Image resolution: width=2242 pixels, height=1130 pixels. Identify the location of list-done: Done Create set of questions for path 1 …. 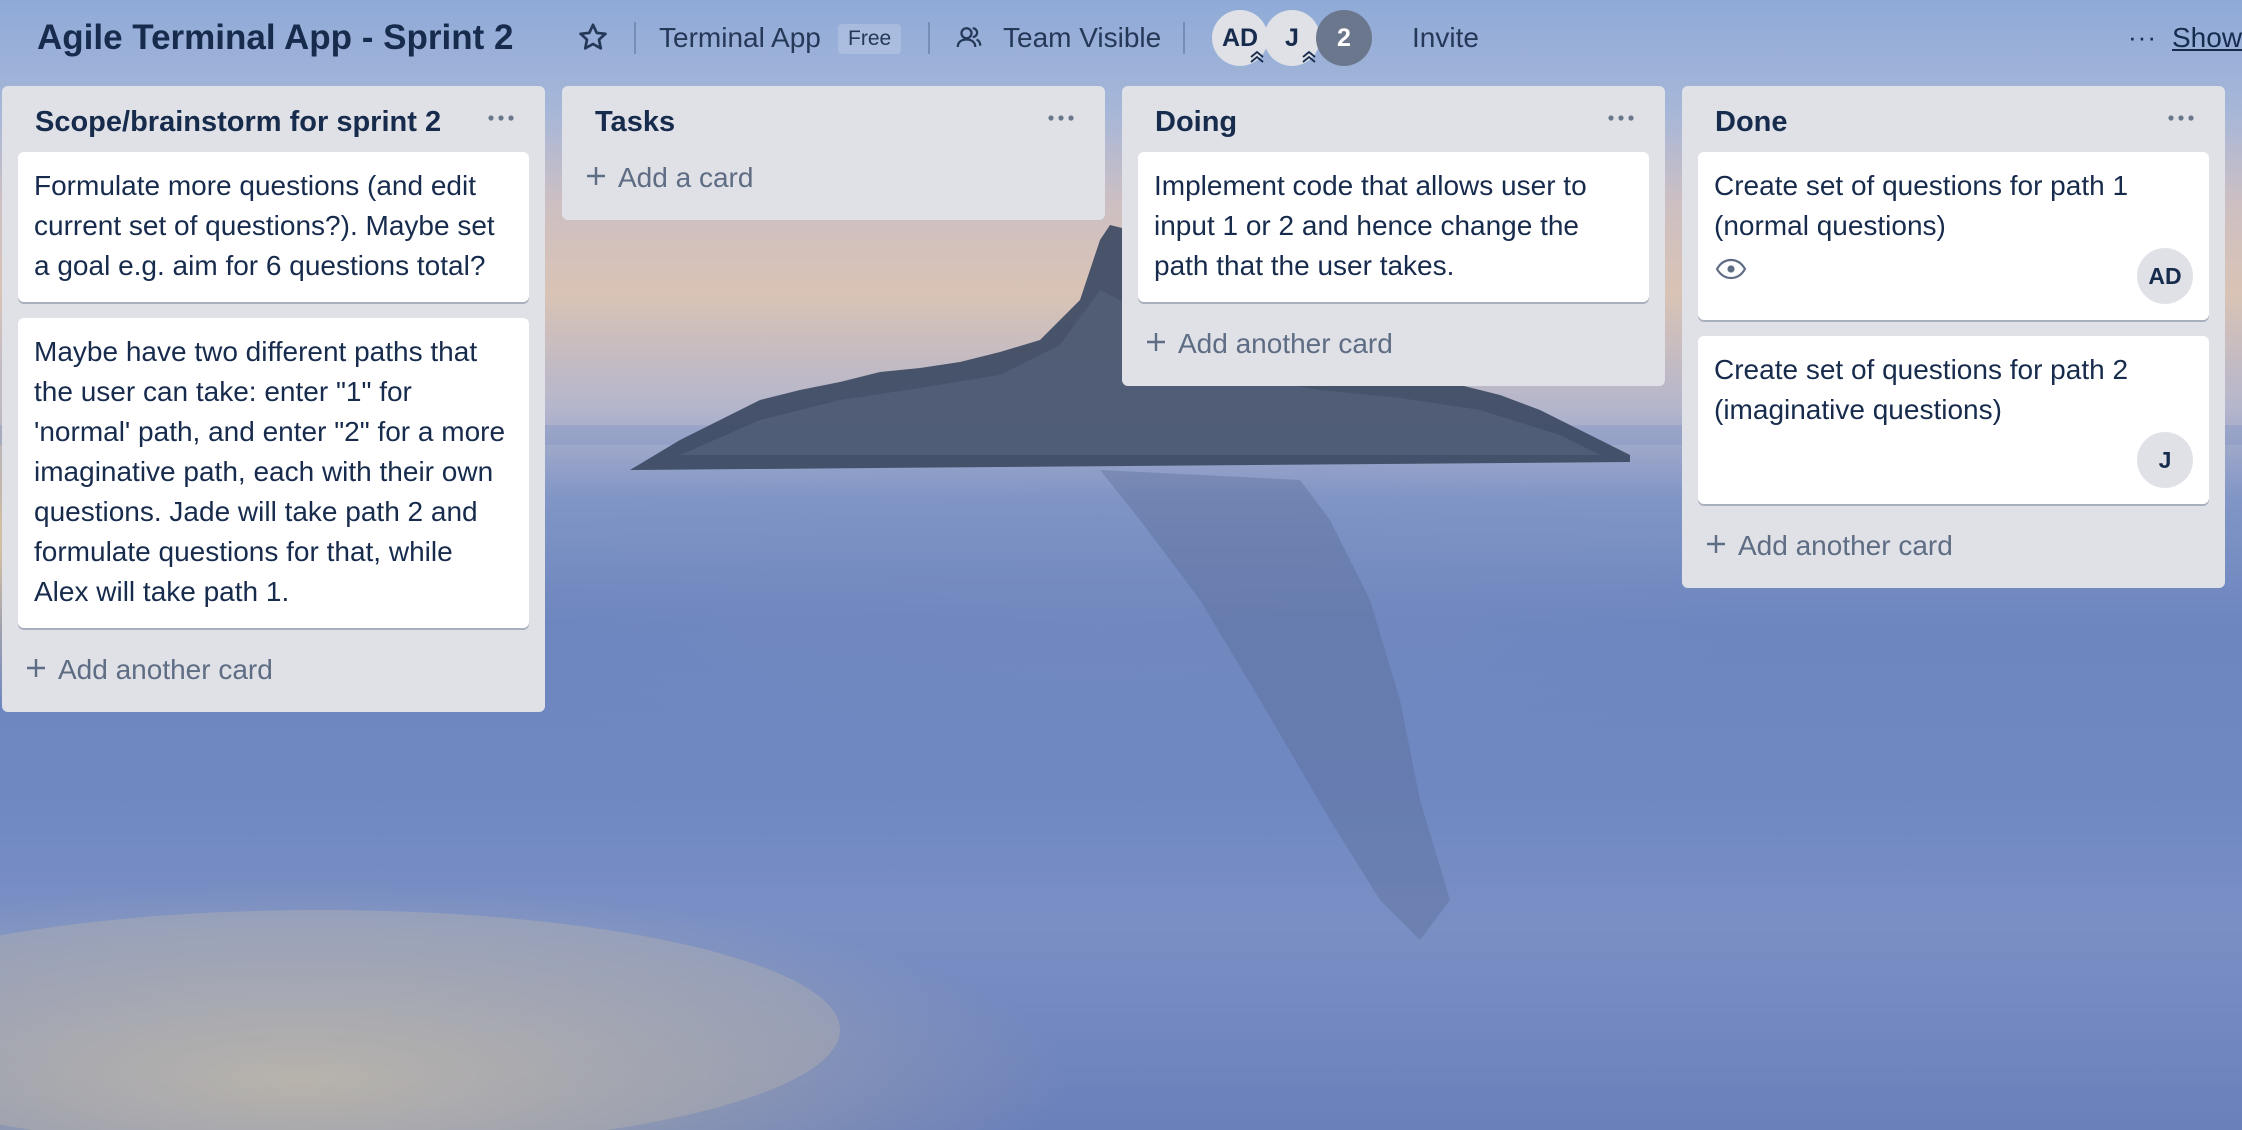
(1953, 337).